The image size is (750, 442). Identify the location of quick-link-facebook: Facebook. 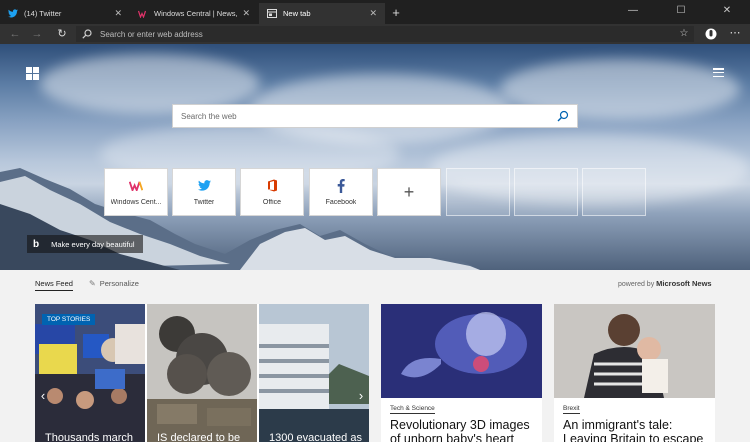
(341, 192).